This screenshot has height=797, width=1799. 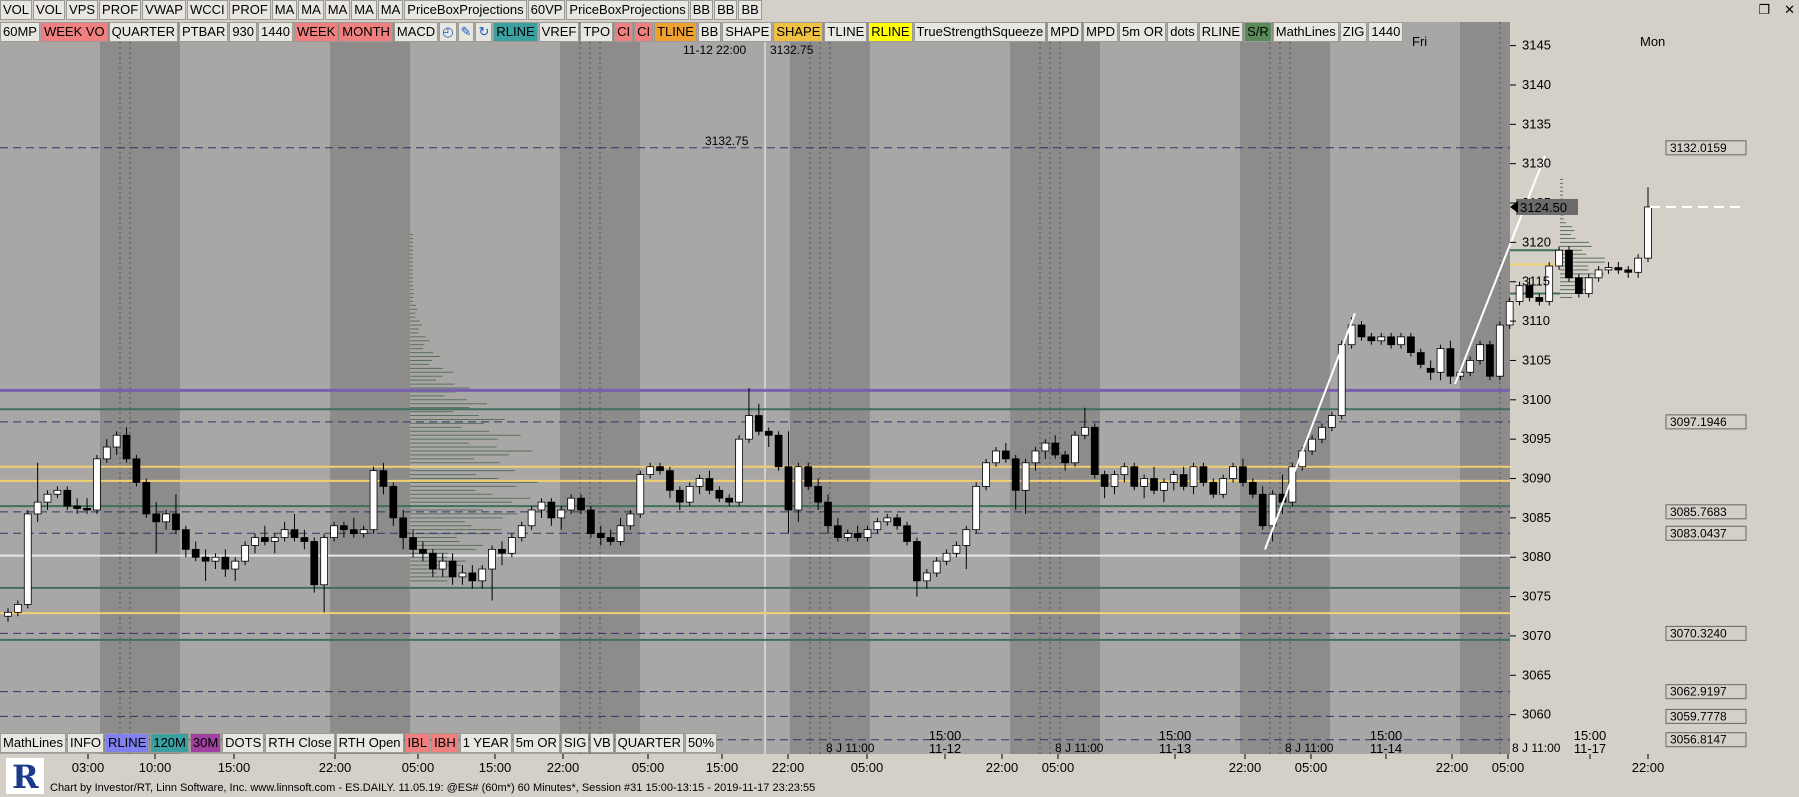 What do you see at coordinates (207, 10) in the screenshot?
I see `toolbar-button-wcci: WCCI` at bounding box center [207, 10].